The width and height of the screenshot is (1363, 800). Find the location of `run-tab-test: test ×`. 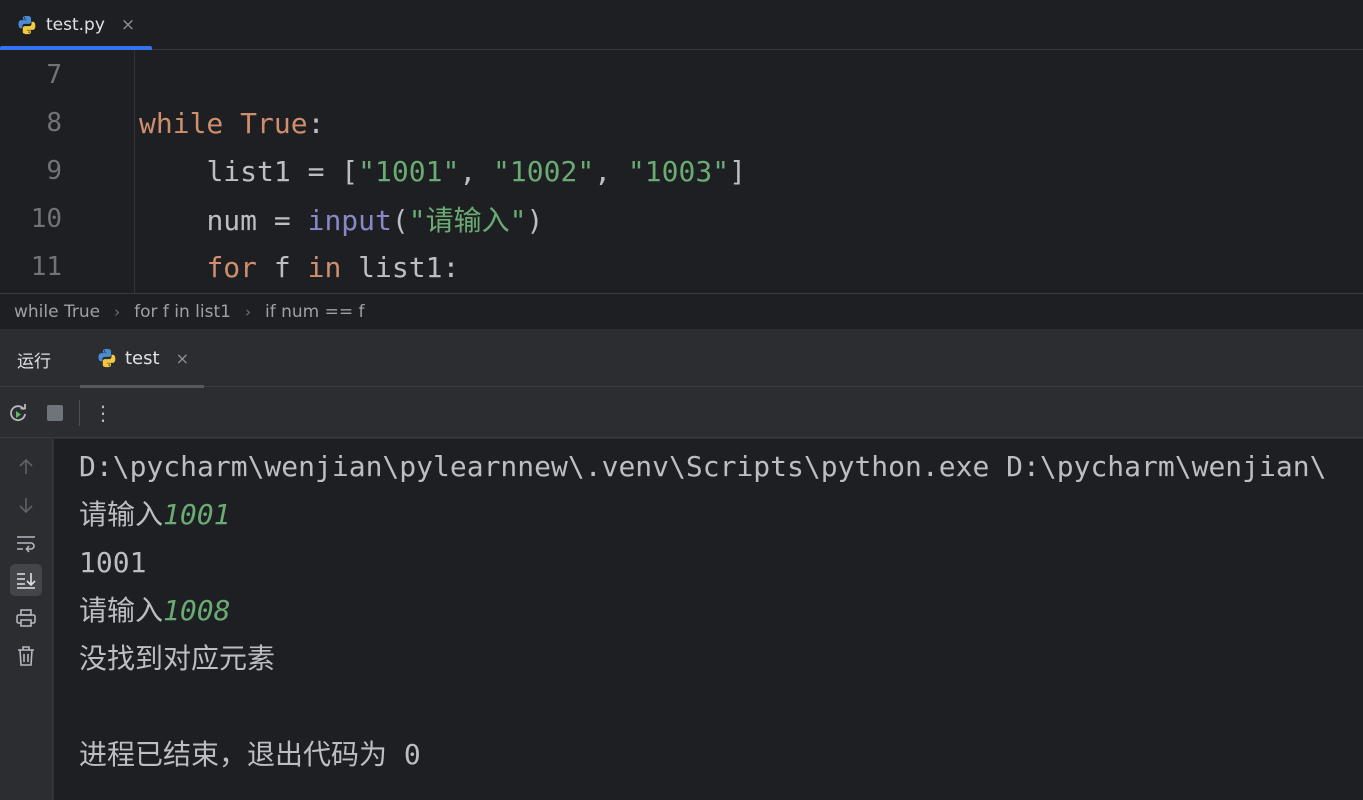

run-tab-test: test × is located at coordinates (142, 358).